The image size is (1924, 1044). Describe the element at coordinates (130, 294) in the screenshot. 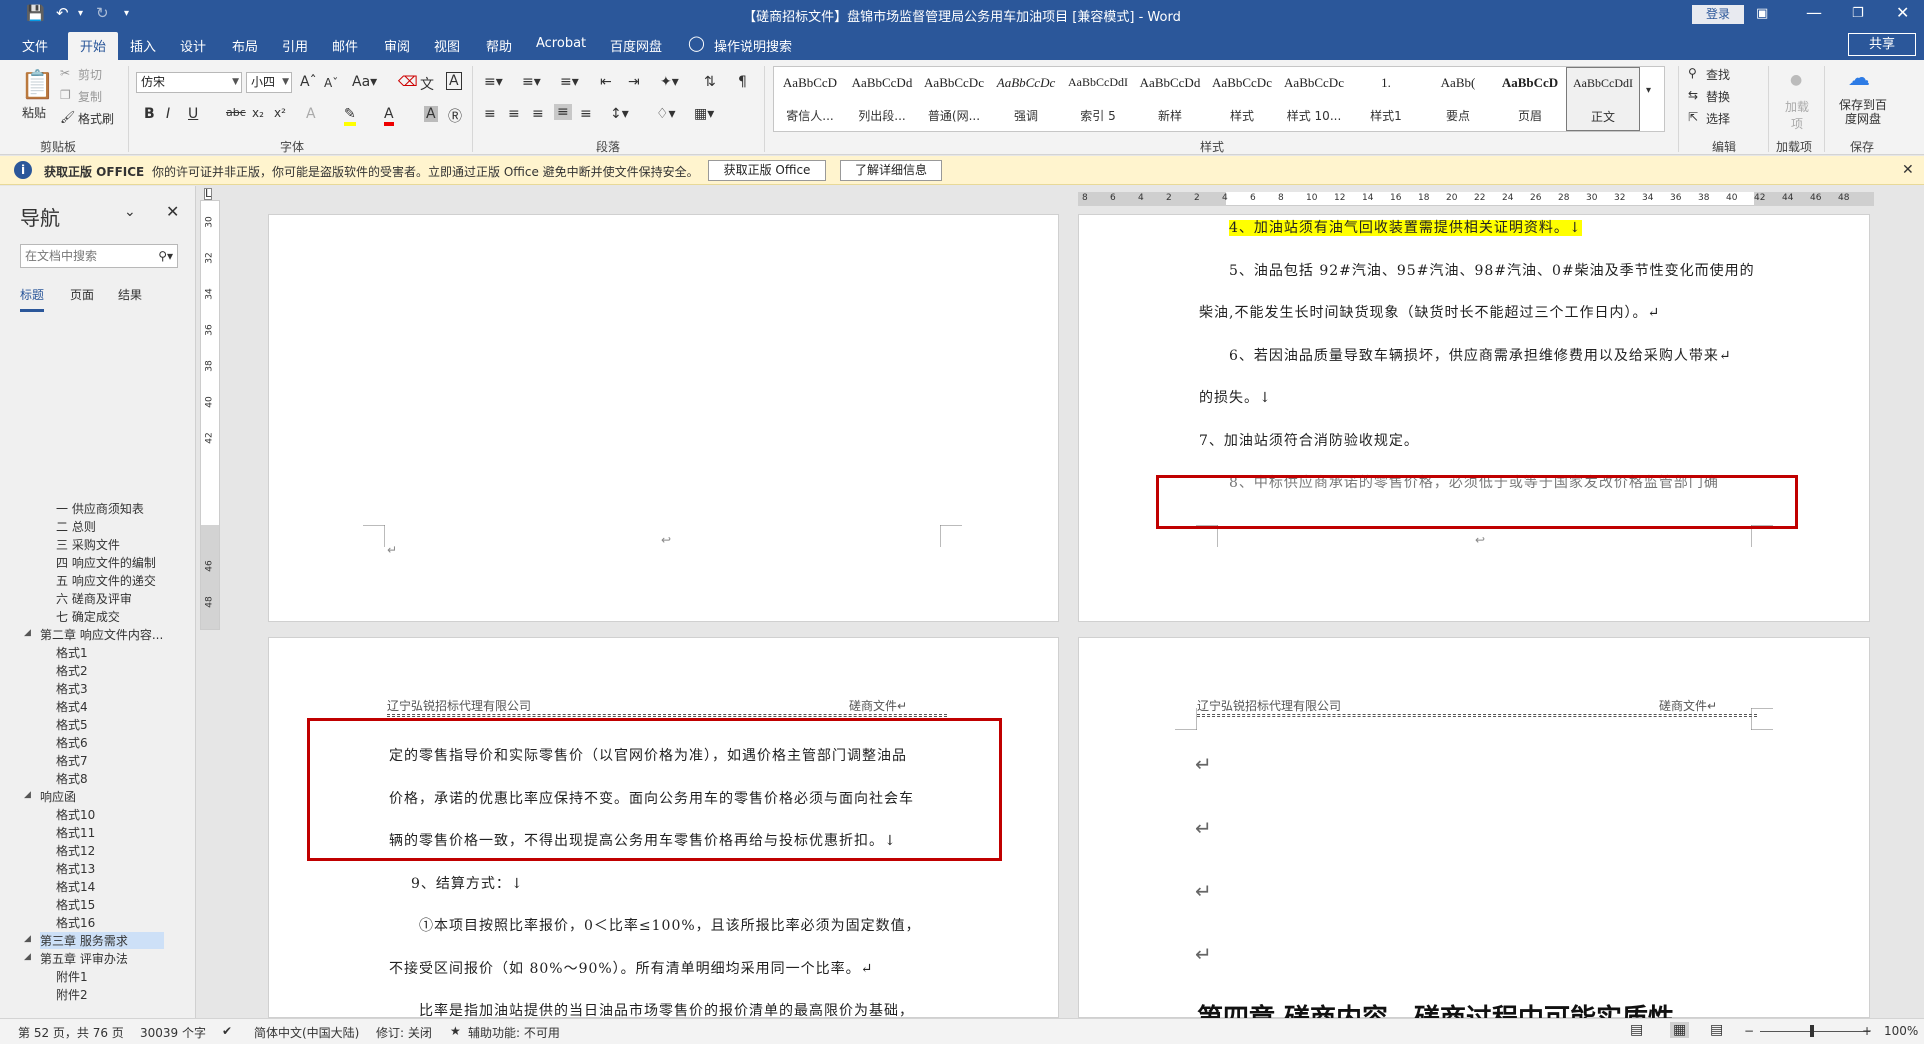

I see `nav-tab-results: 结果` at that location.